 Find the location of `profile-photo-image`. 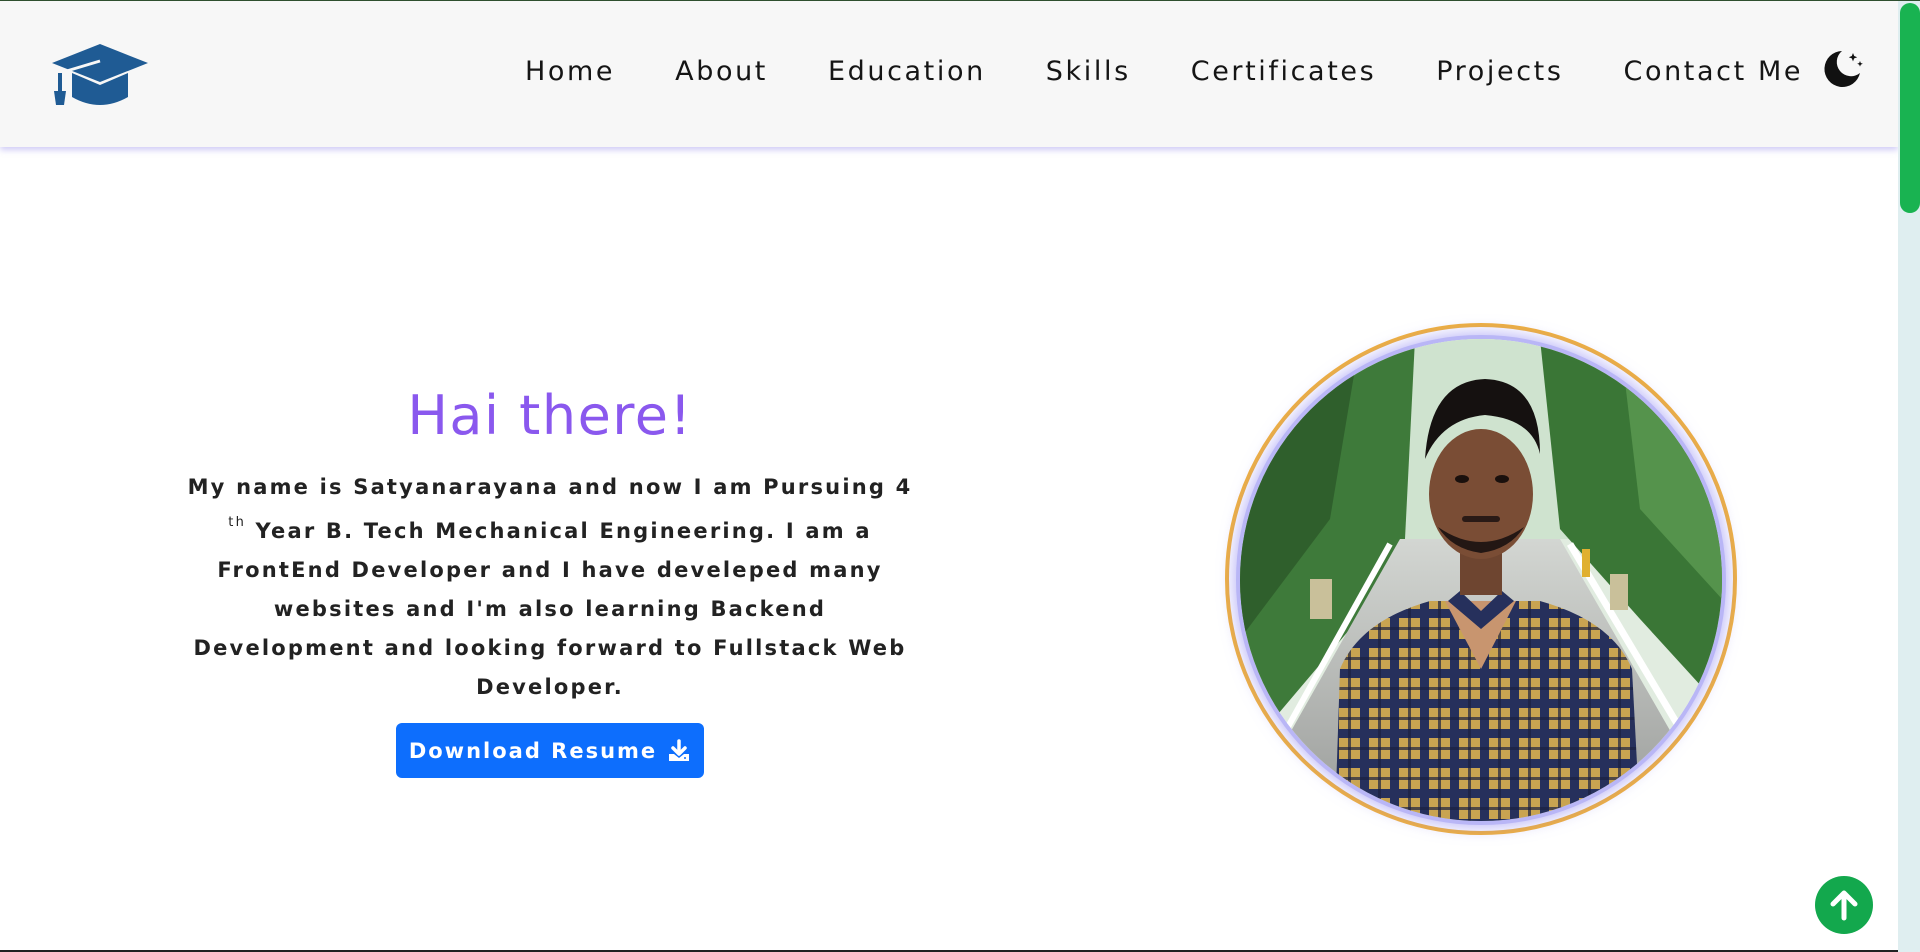

profile-photo-image is located at coordinates (1481, 580).